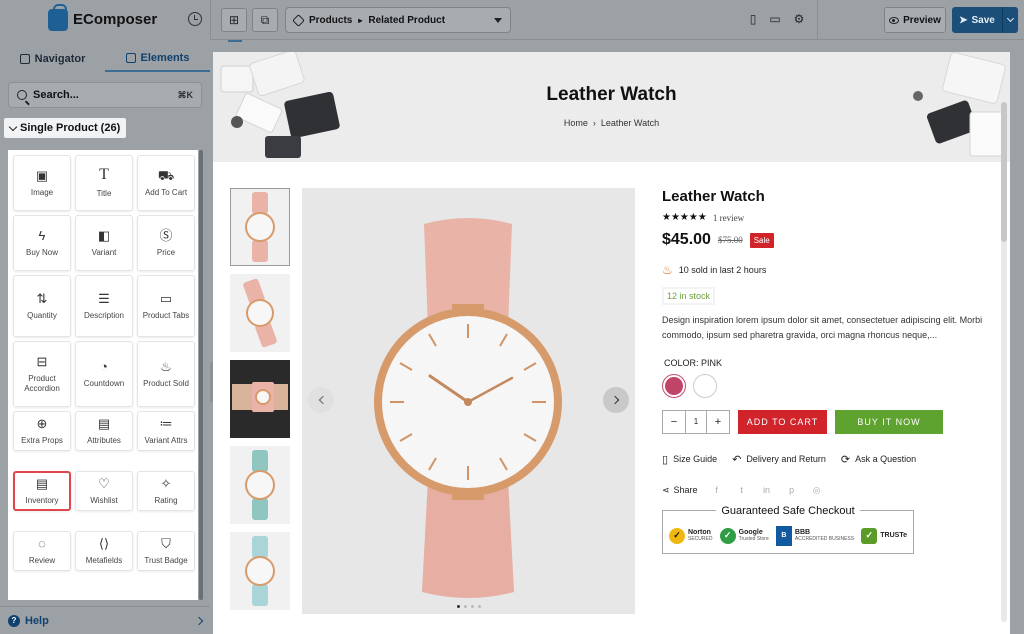  Describe the element at coordinates (685, 490) in the screenshot. I see `share-label: Share` at that location.